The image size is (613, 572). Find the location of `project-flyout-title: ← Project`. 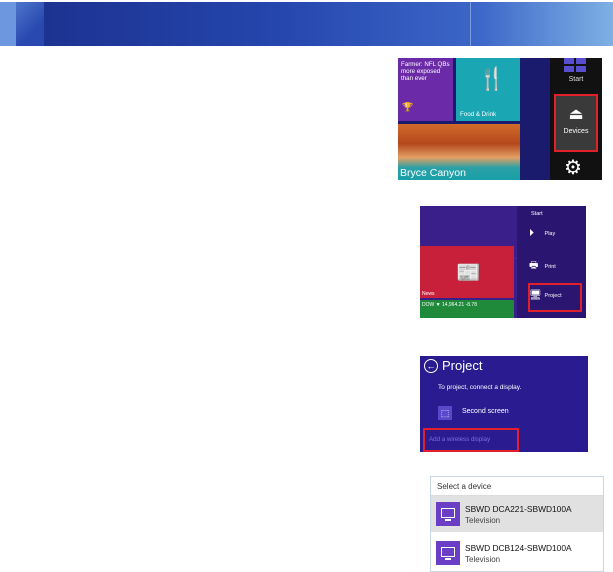

project-flyout-title: ← Project is located at coordinates (453, 365).